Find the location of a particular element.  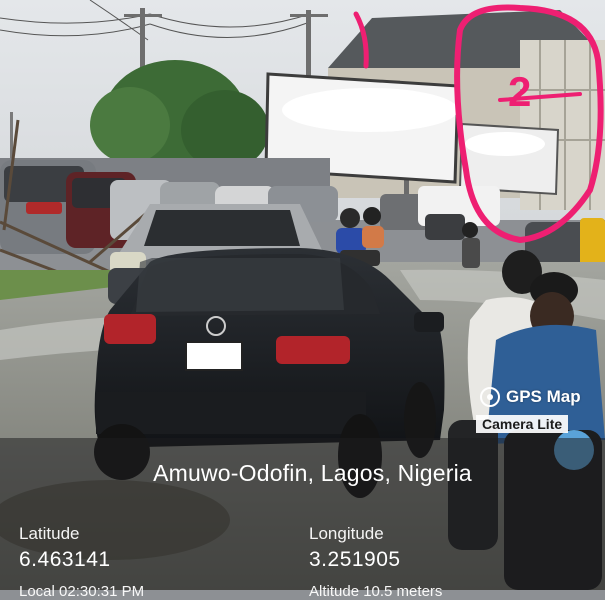

latitude-label: Latitude is located at coordinates (49, 533).